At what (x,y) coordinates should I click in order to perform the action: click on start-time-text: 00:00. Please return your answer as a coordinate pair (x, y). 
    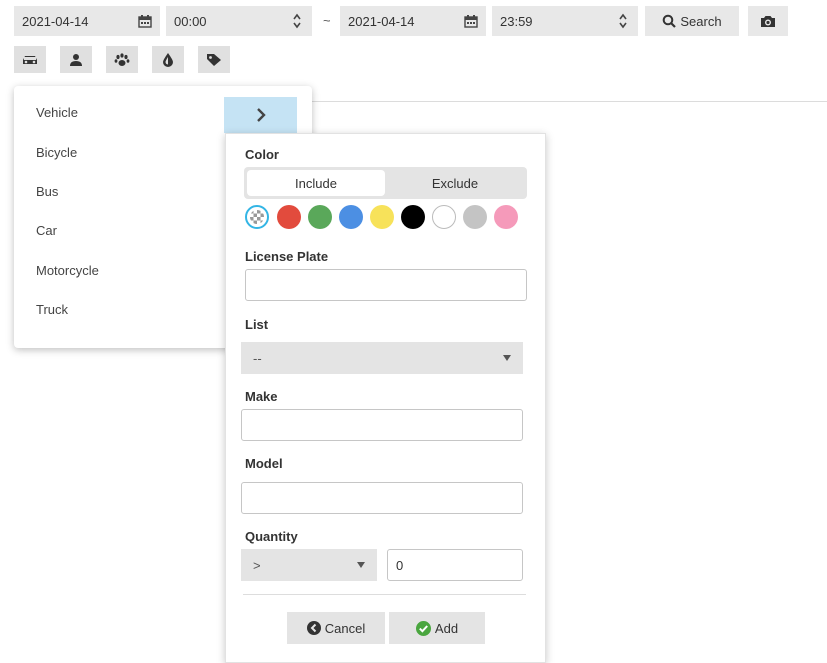
    Looking at the image, I should click on (190, 21).